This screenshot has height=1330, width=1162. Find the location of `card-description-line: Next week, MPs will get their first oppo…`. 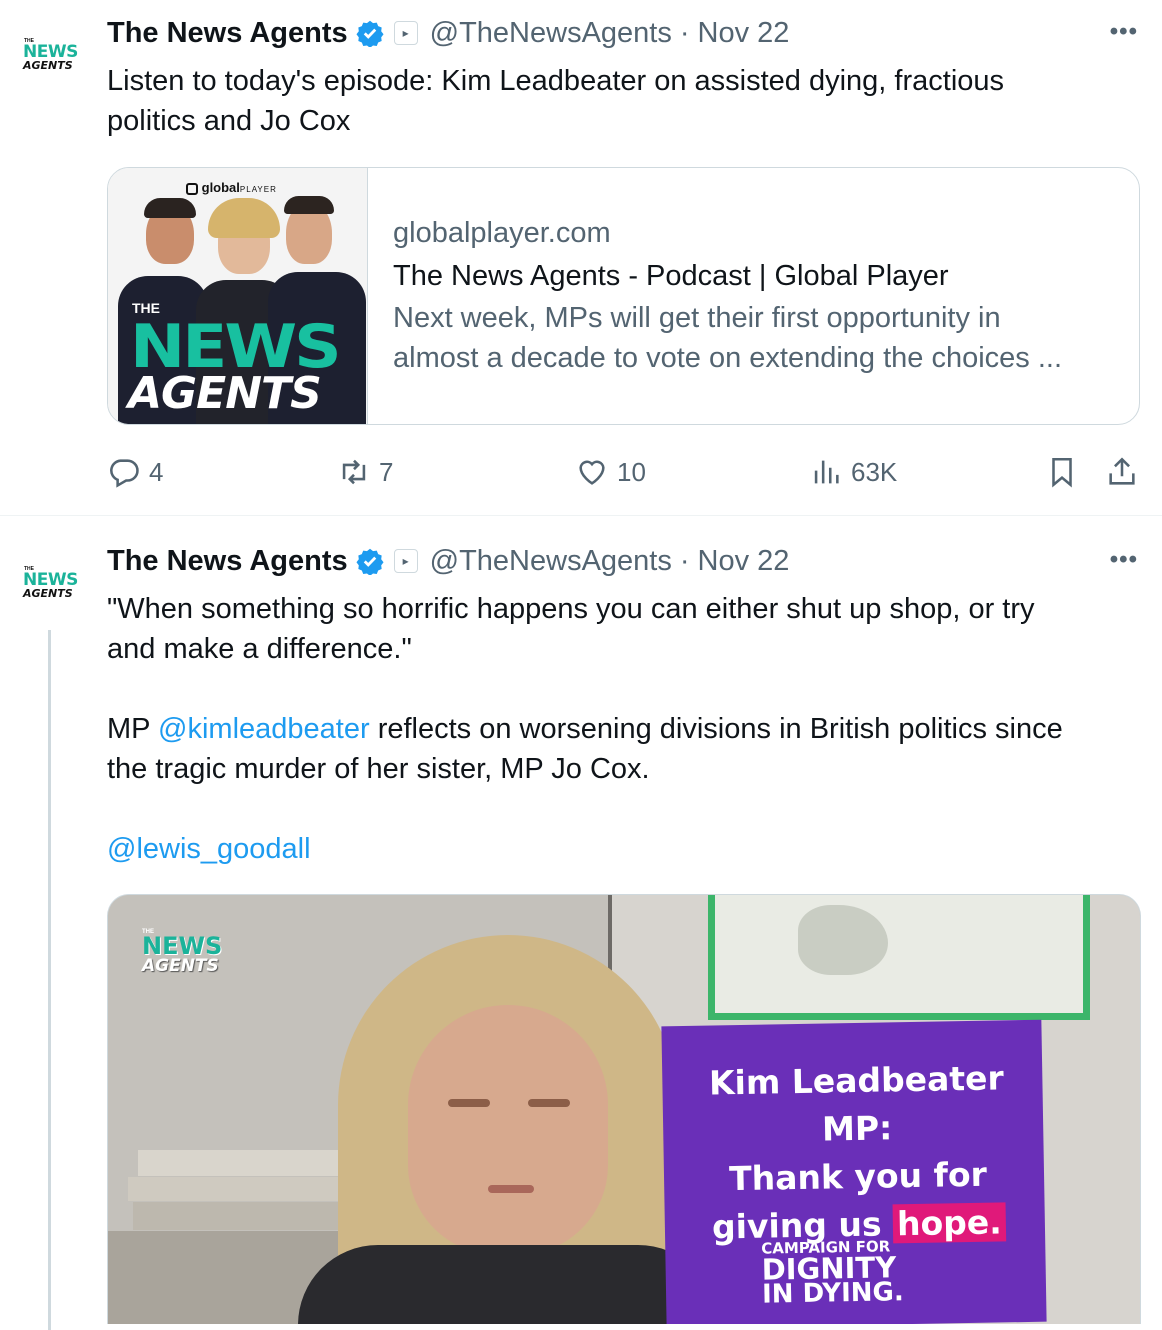

card-description-line: Next week, MPs will get their first oppo… is located at coordinates (697, 318).